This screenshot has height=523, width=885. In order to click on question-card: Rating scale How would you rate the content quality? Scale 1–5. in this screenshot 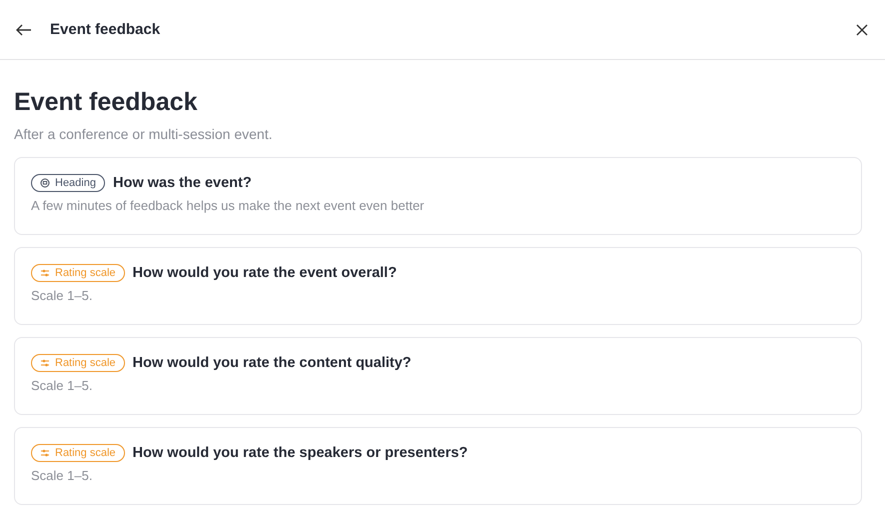, I will do `click(438, 376)`.